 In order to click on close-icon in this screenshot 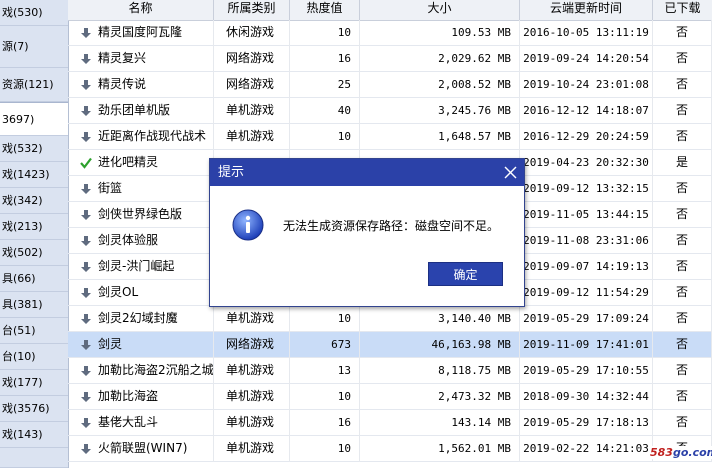, I will do `click(510, 172)`.